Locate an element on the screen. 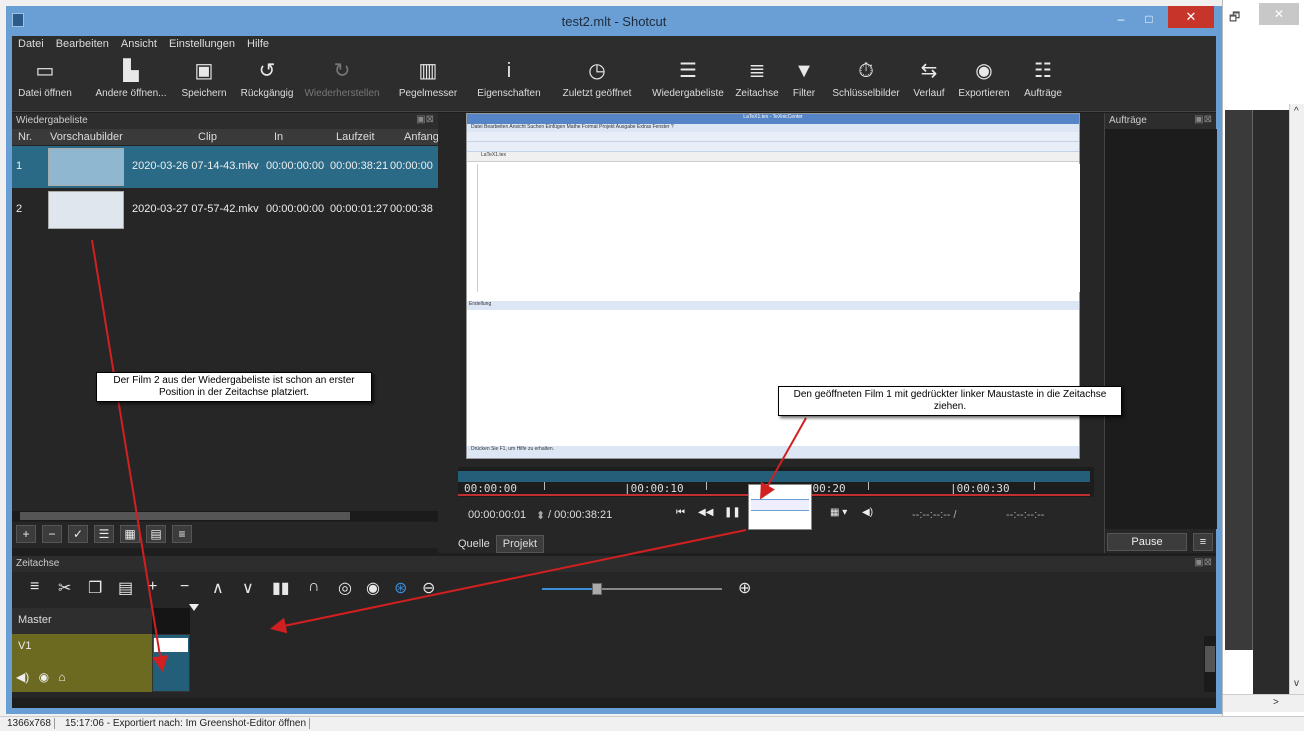 The height and width of the screenshot is (731, 1304). vertical-scrollbar: ^ v is located at coordinates (1296, 399).